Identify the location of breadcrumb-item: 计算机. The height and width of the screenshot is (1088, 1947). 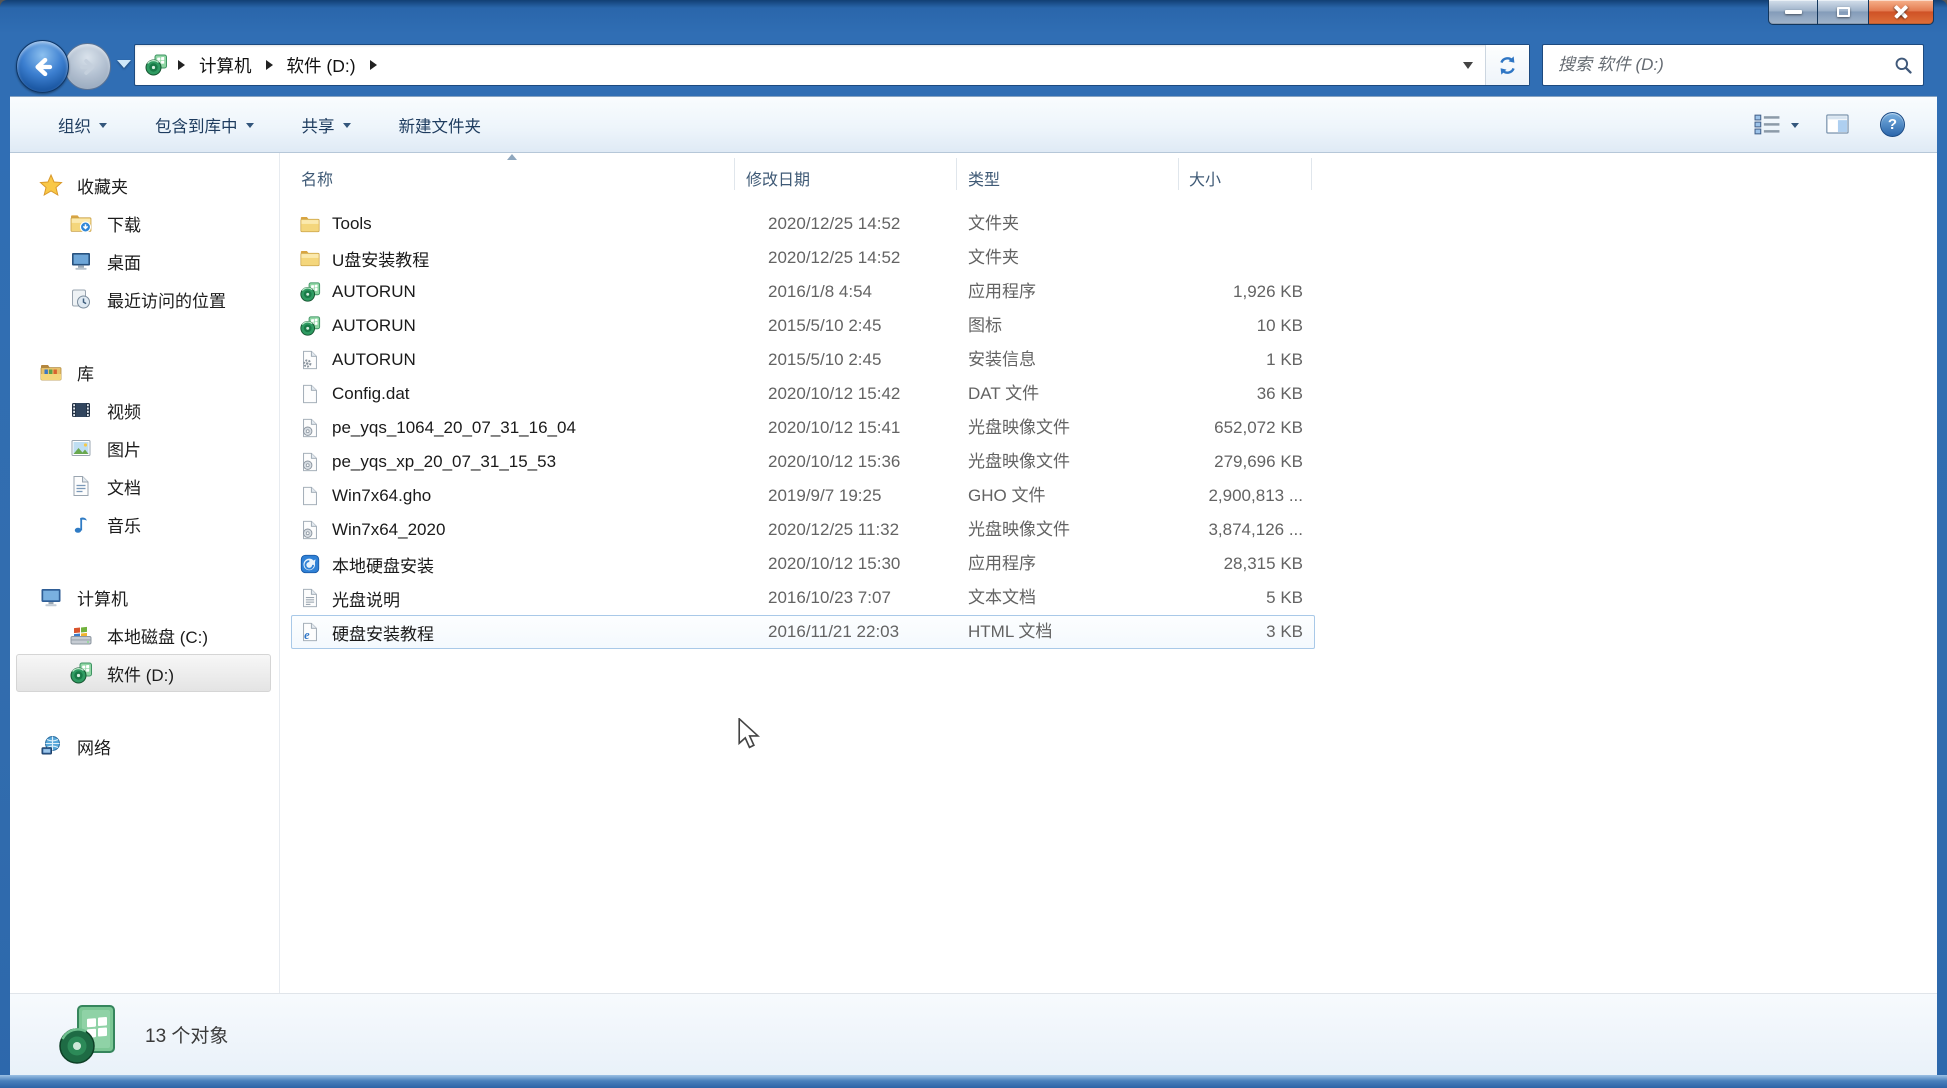
(225, 65).